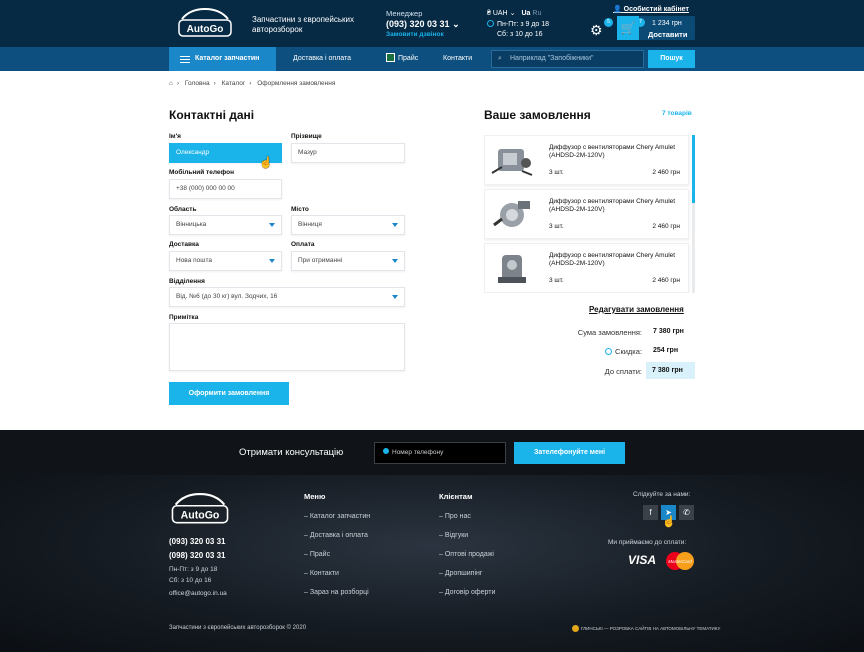 This screenshot has width=864, height=652. Describe the element at coordinates (640, 22) in the screenshot. I see `cart-badge: 7` at that location.